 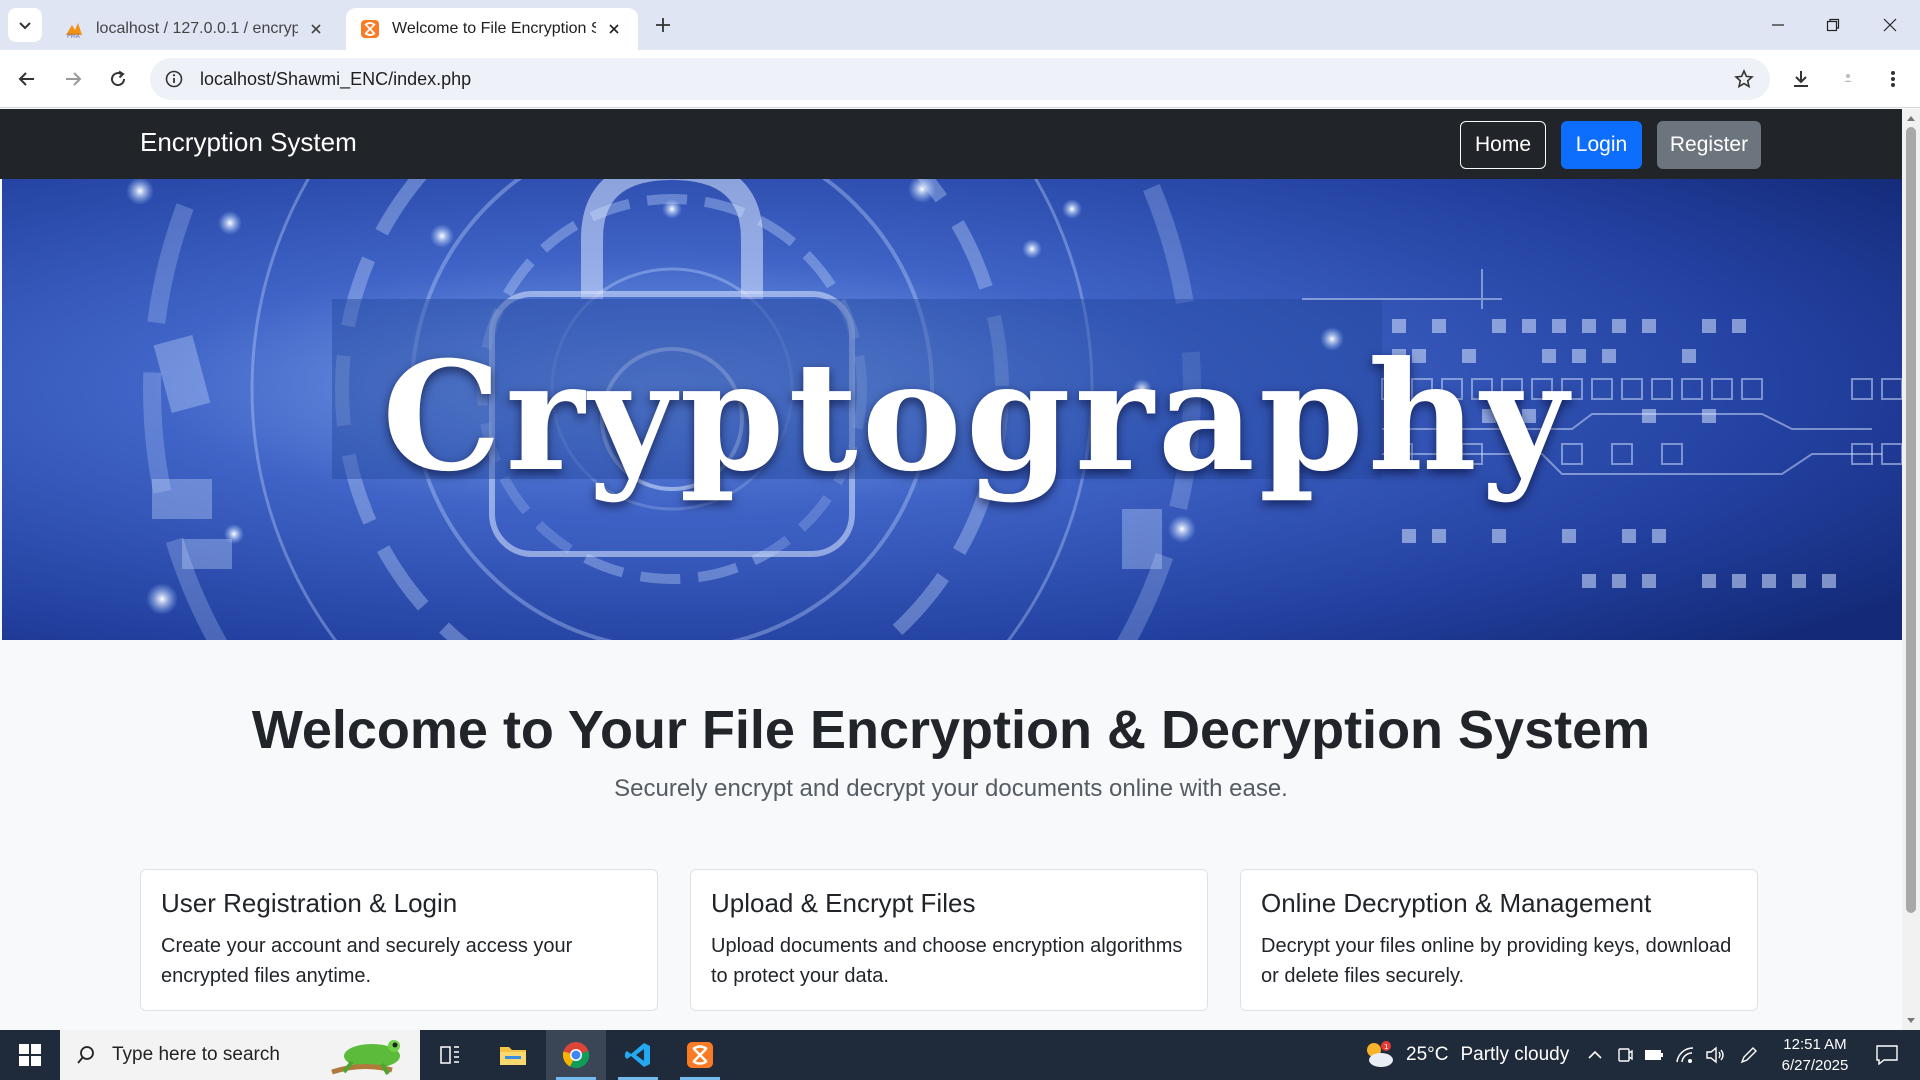 I want to click on chevron-down-icon, so click(x=25, y=26).